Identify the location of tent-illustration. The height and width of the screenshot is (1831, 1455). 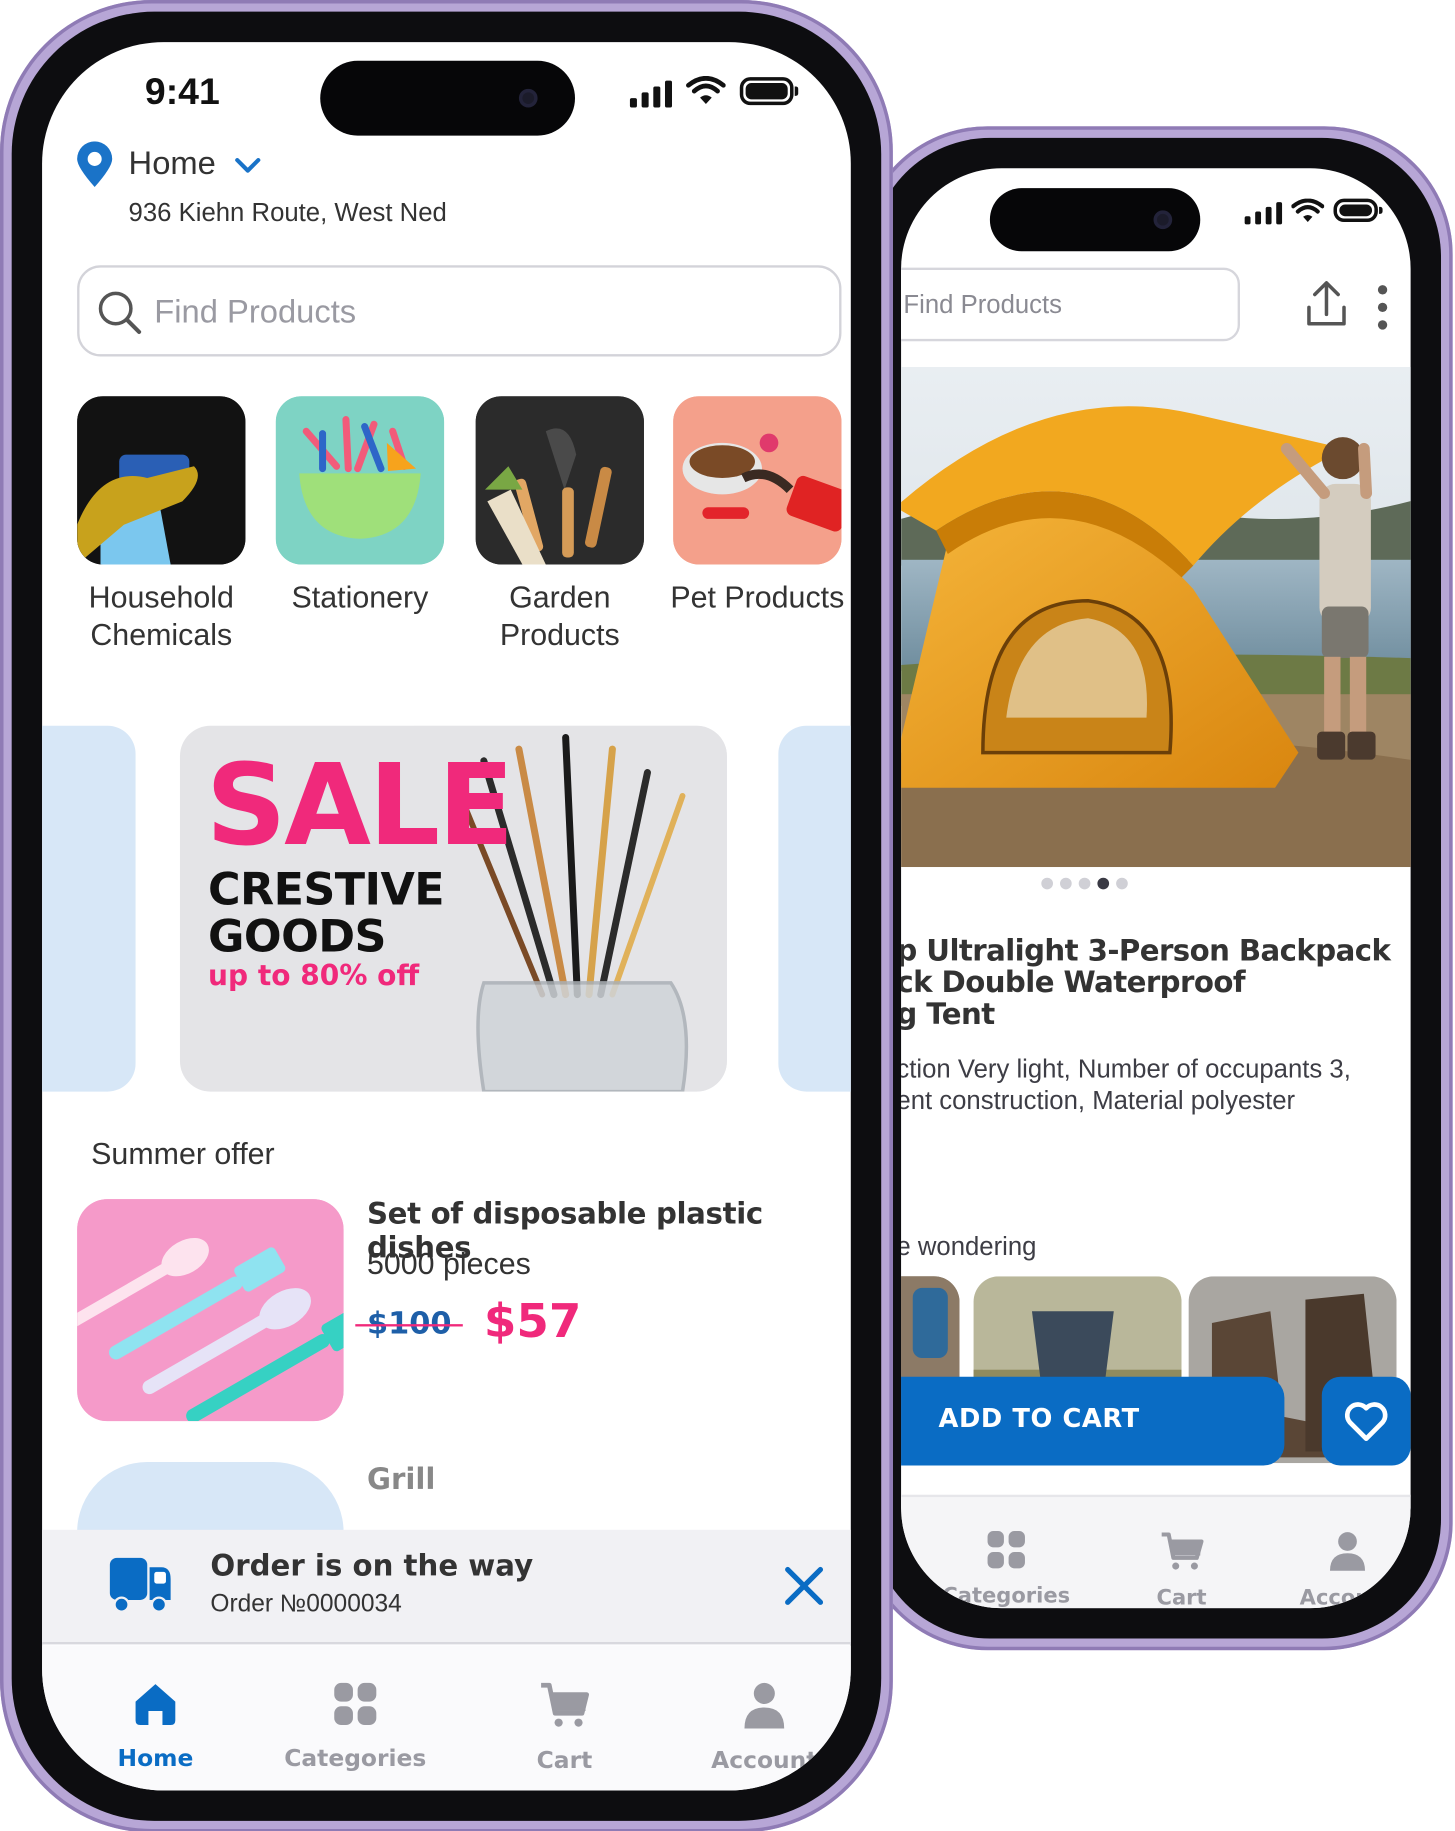
(1156, 617).